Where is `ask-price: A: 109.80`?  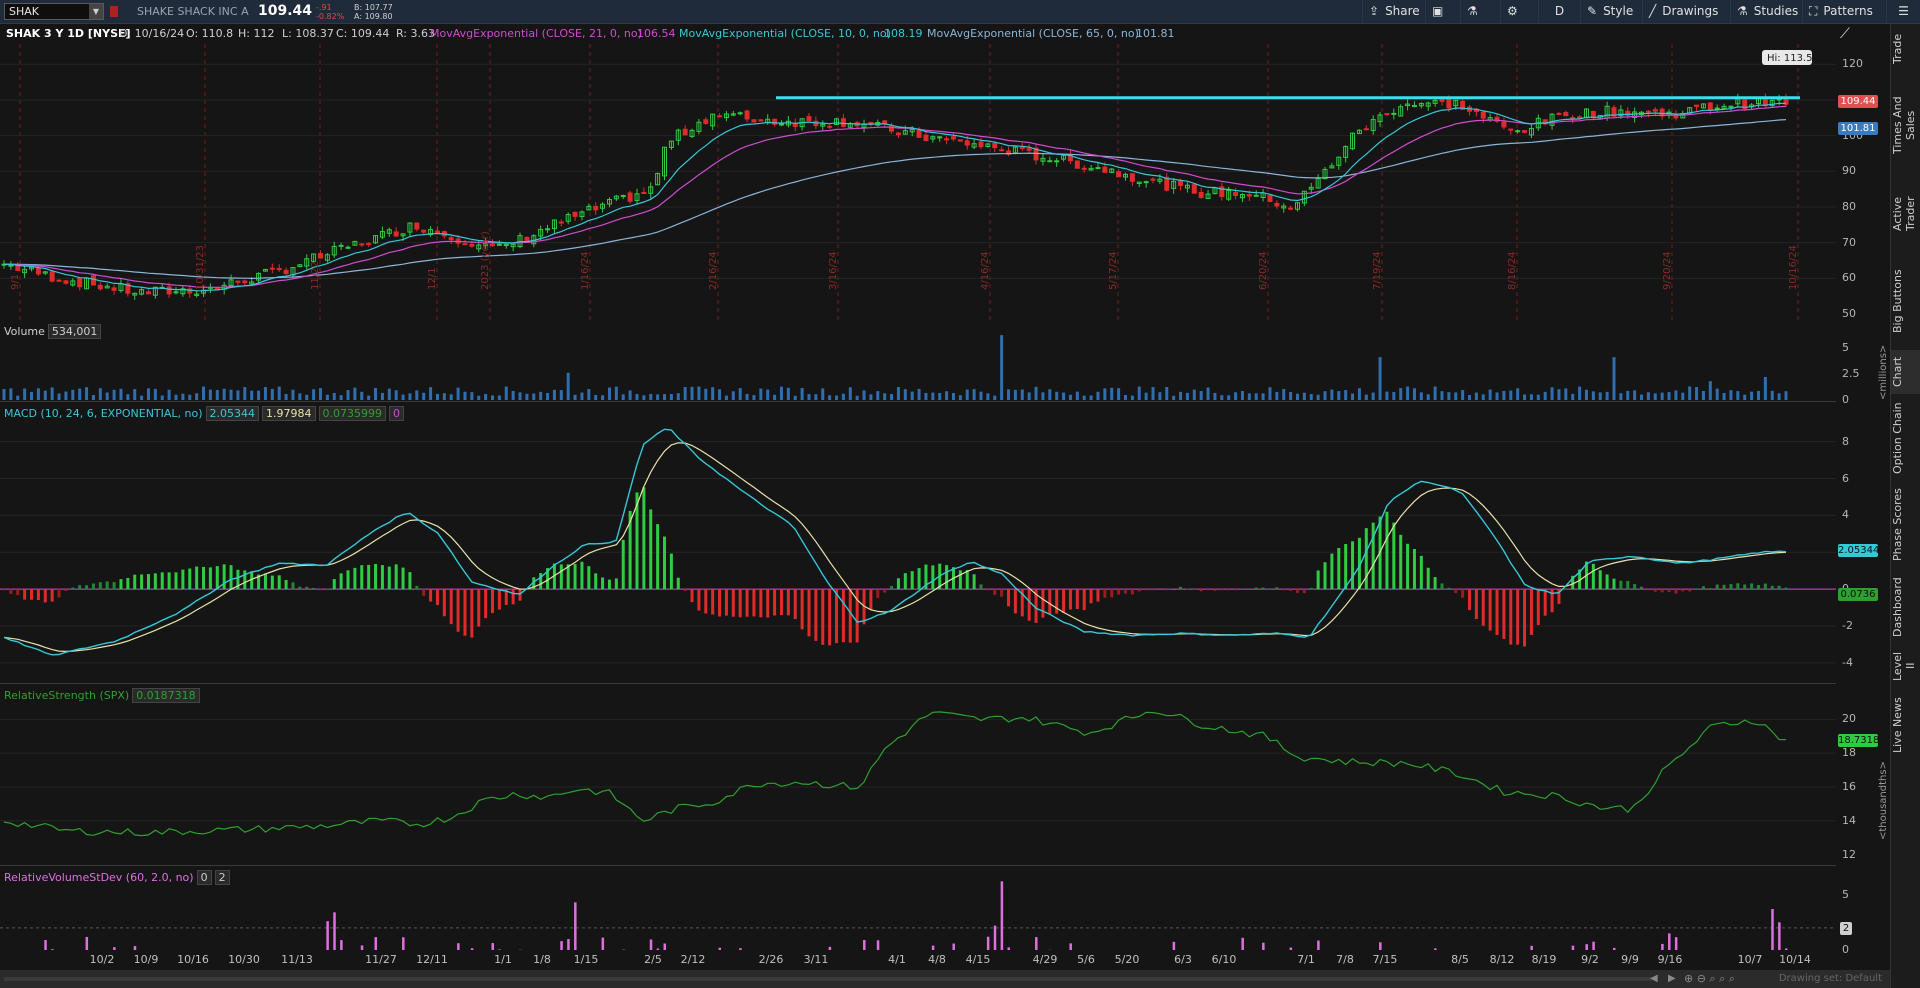 ask-price: A: 109.80 is located at coordinates (373, 16).